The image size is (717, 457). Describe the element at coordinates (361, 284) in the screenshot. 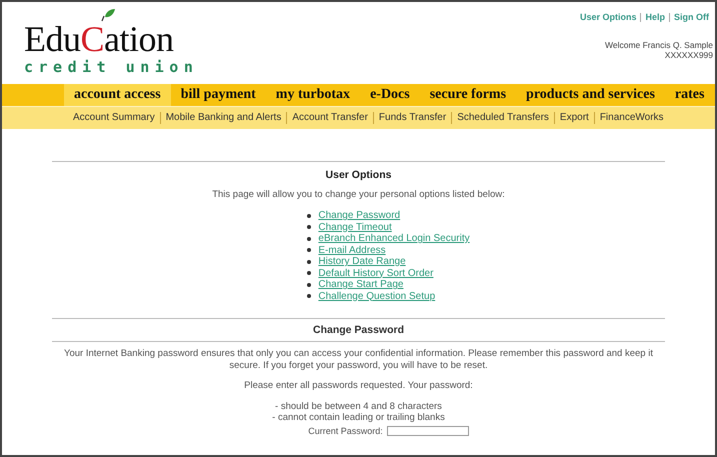

I see `option-link: Change Start Page` at that location.